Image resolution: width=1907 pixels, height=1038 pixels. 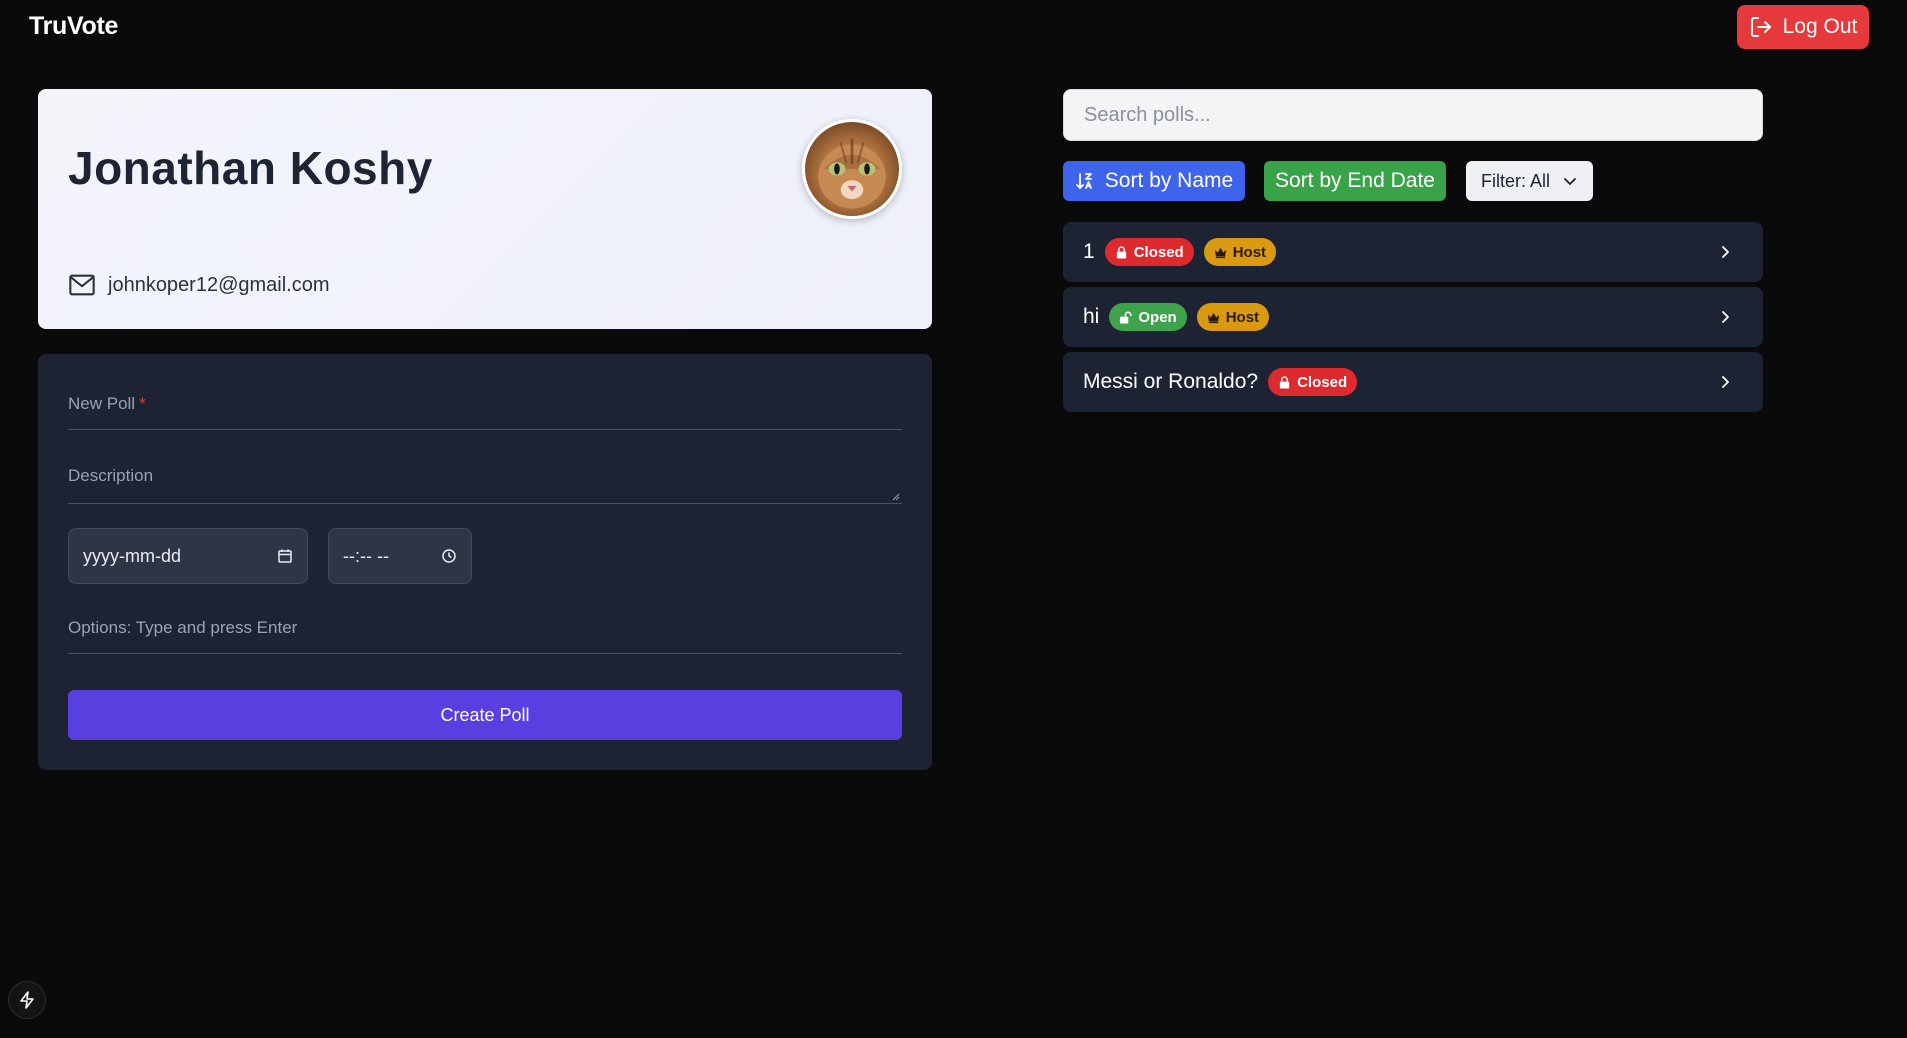 I want to click on poll-description-placeholder: Description, so click(x=111, y=475).